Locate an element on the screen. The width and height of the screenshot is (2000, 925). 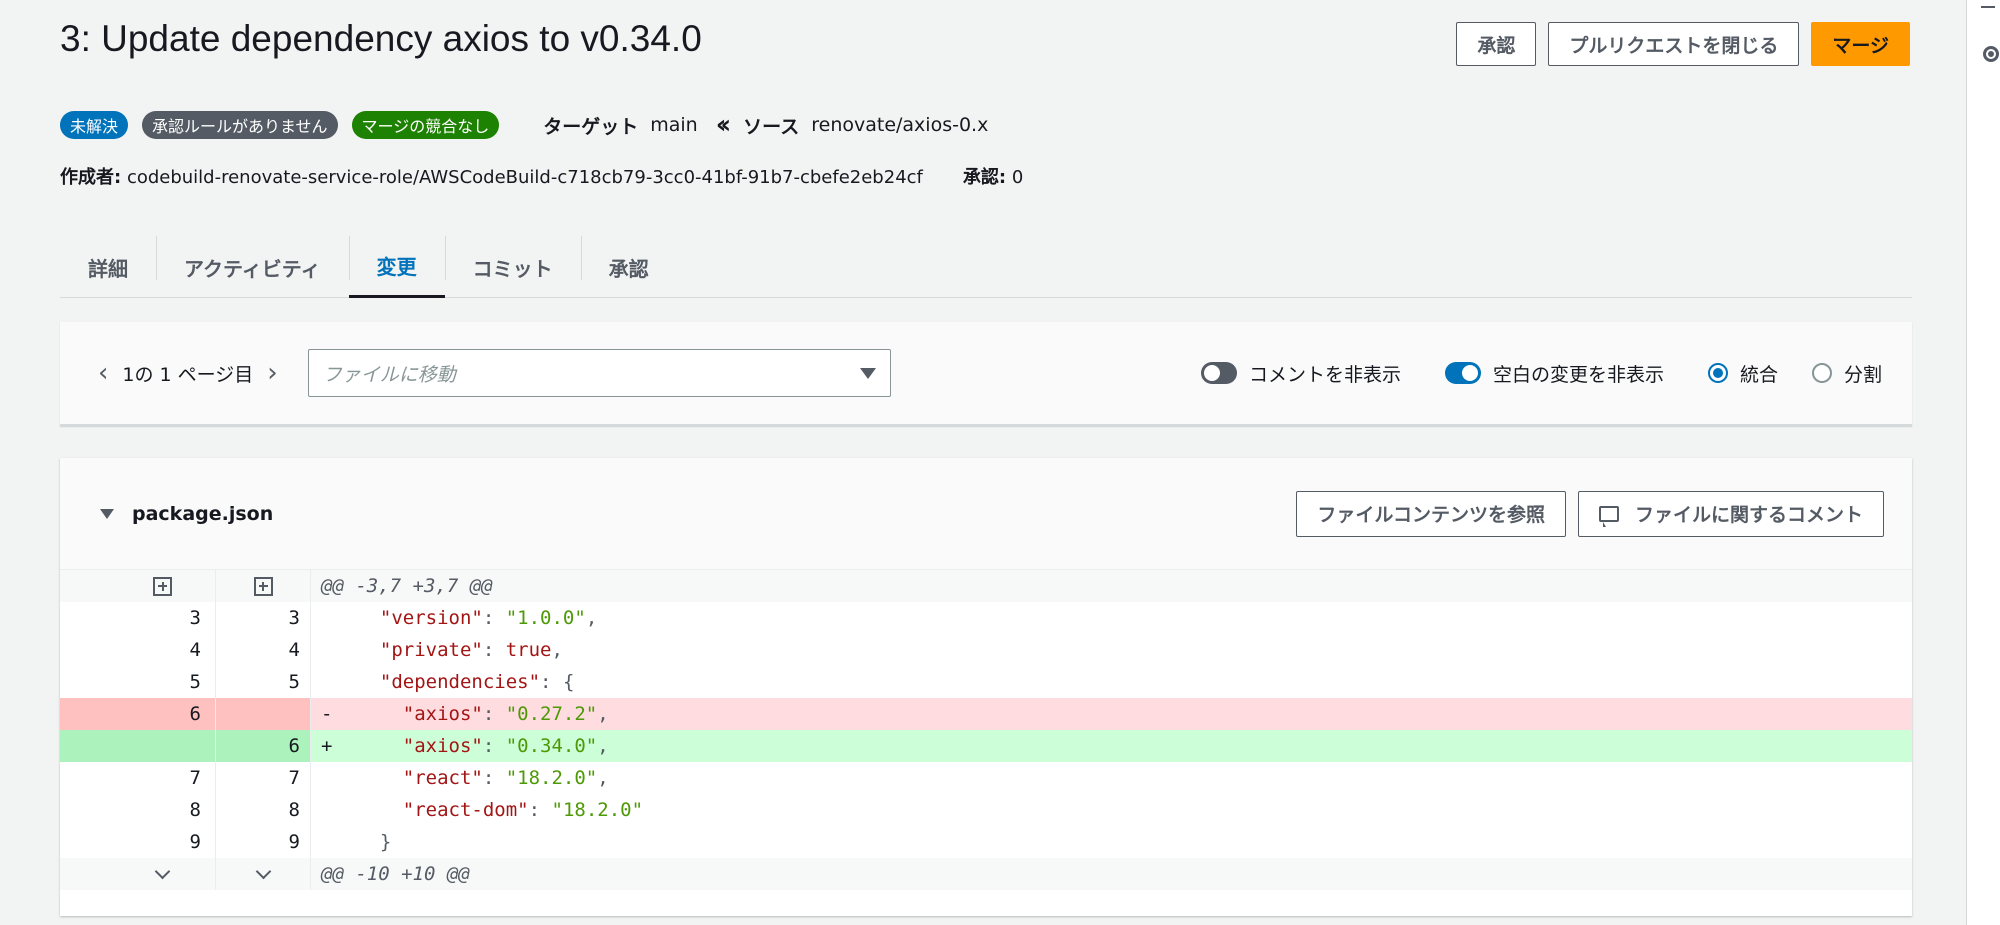
json-value: "0.27.2" is located at coordinates (551, 714).